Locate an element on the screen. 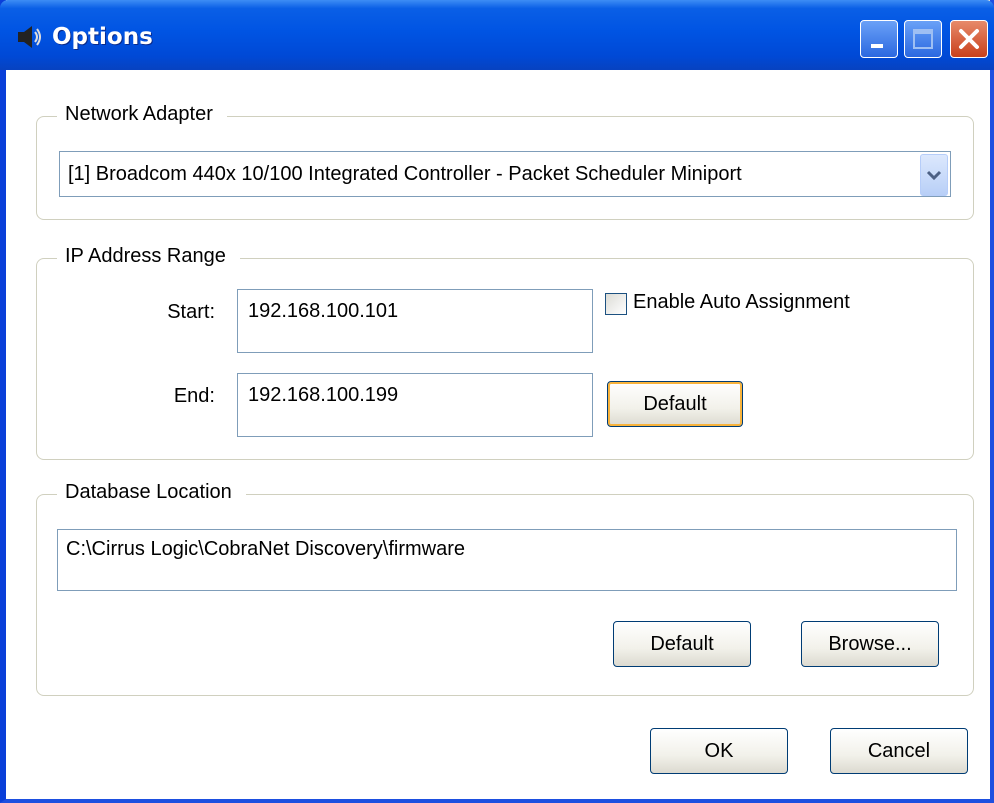 This screenshot has height=803, width=994. end-label: End: is located at coordinates (194, 396).